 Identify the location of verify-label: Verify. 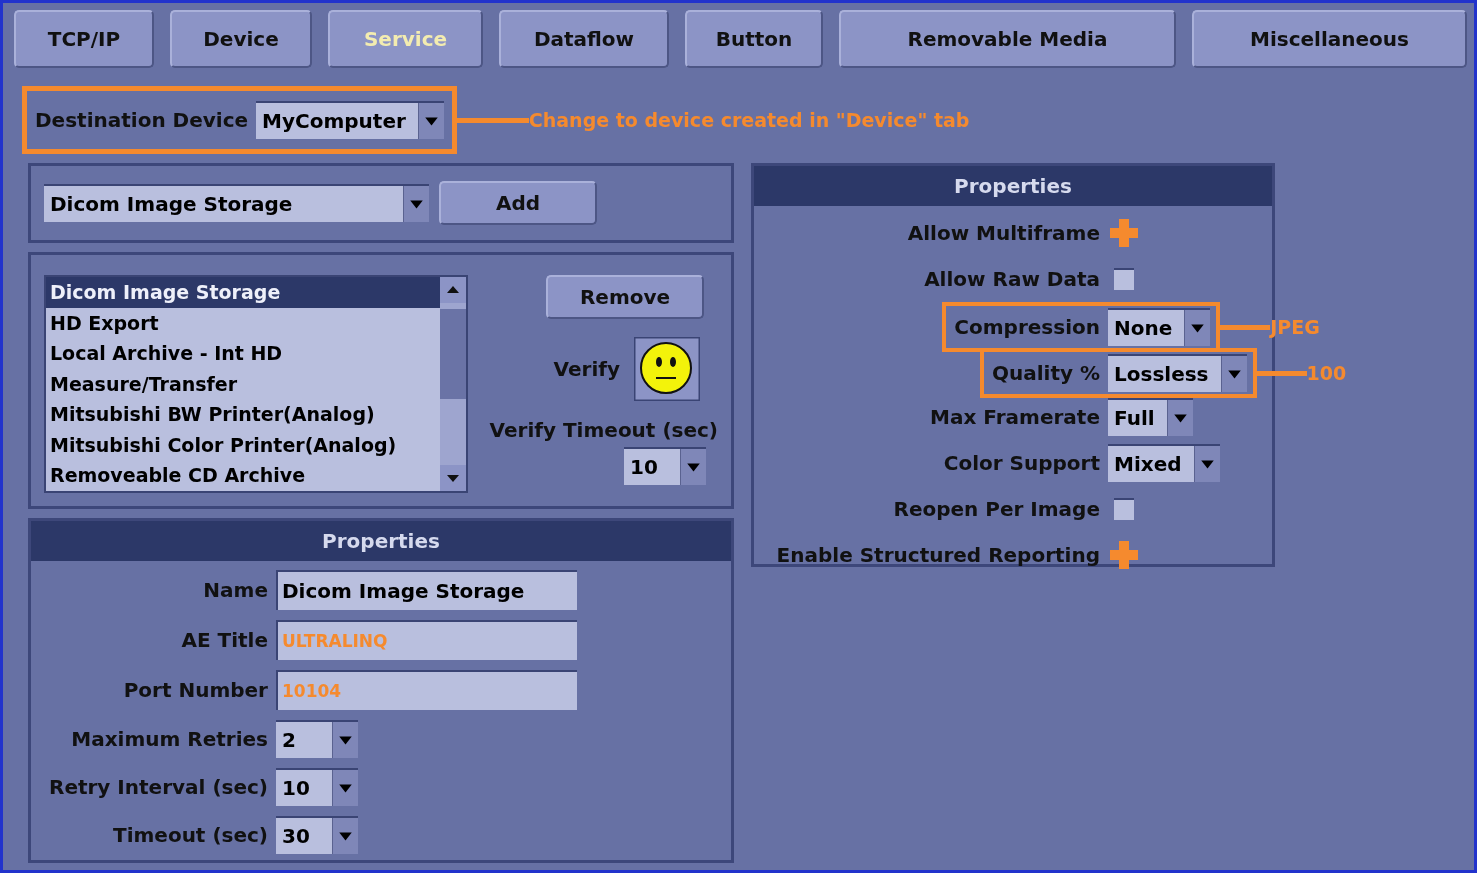
(586, 369).